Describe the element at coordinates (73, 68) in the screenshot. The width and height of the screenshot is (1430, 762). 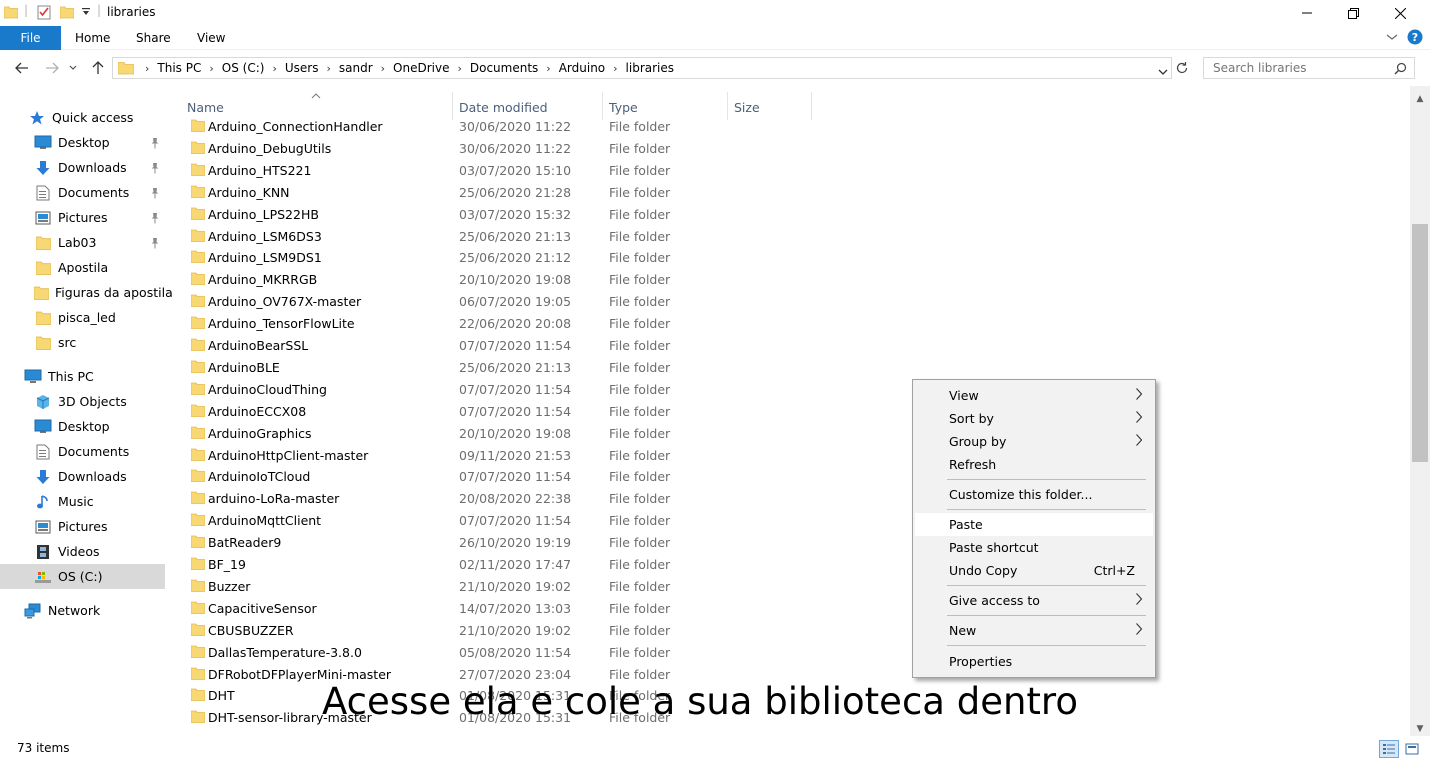
I see `recent-locations-button` at that location.